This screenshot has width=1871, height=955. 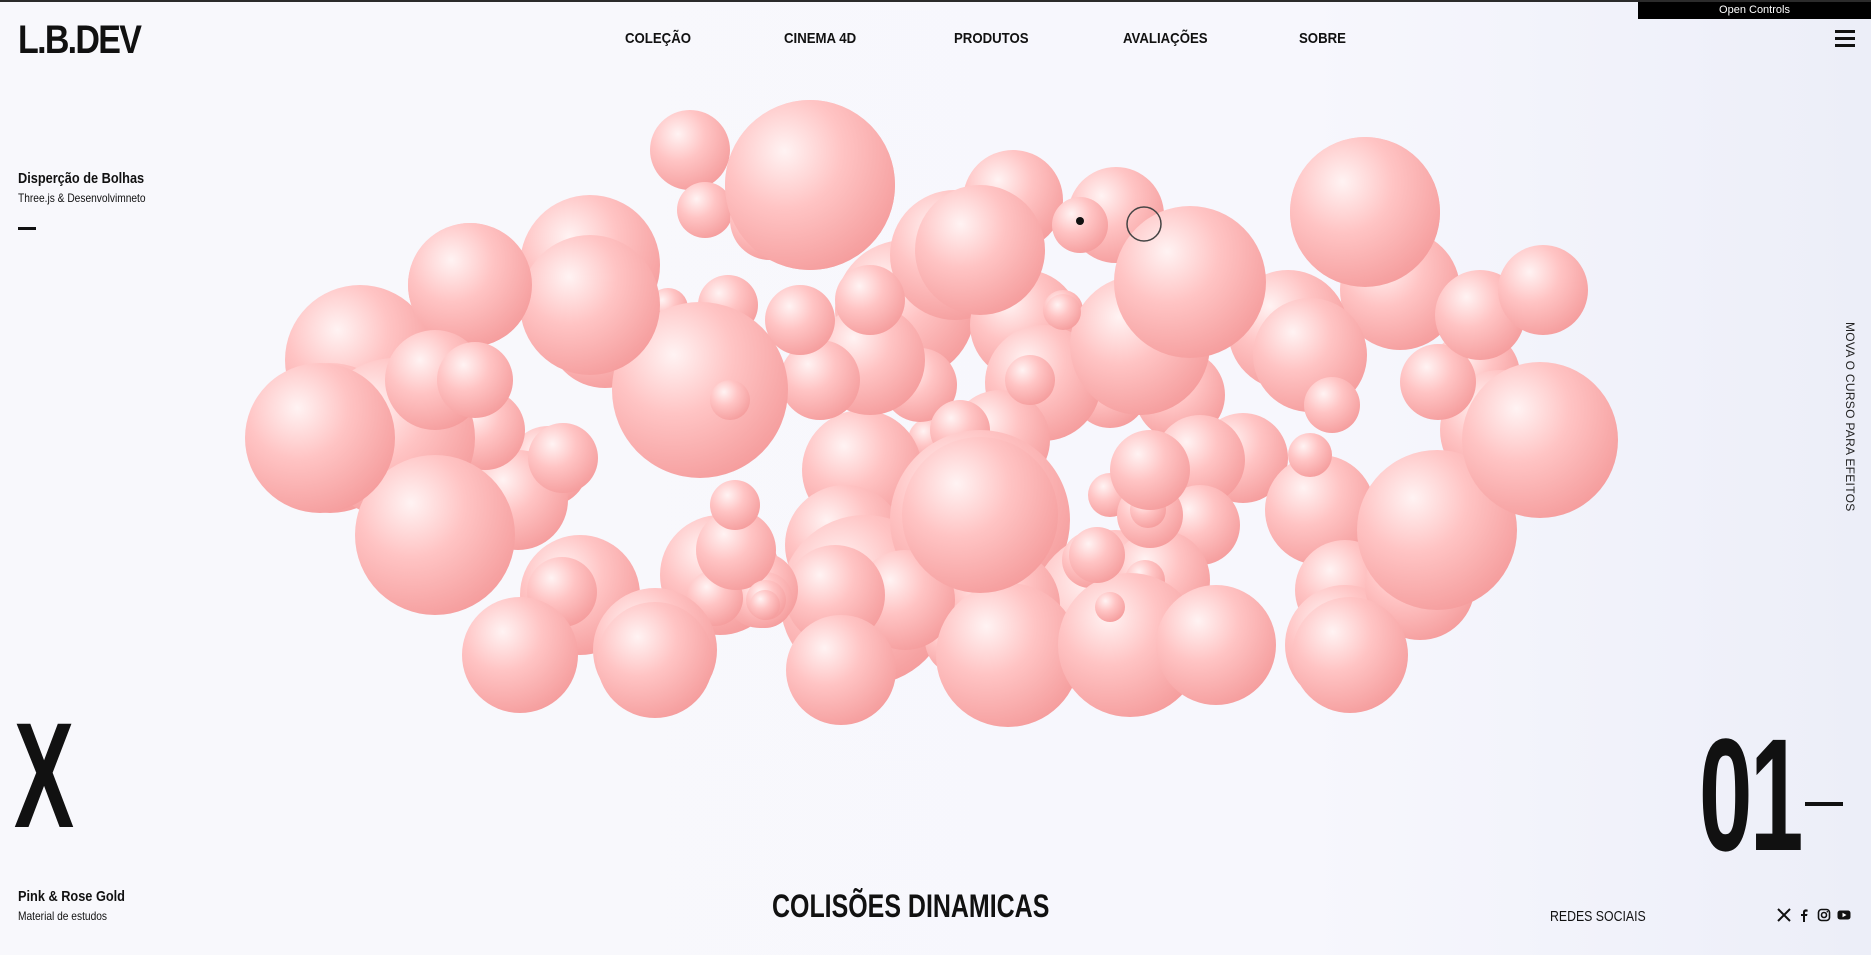 What do you see at coordinates (1804, 915) in the screenshot?
I see `facebook-icon` at bounding box center [1804, 915].